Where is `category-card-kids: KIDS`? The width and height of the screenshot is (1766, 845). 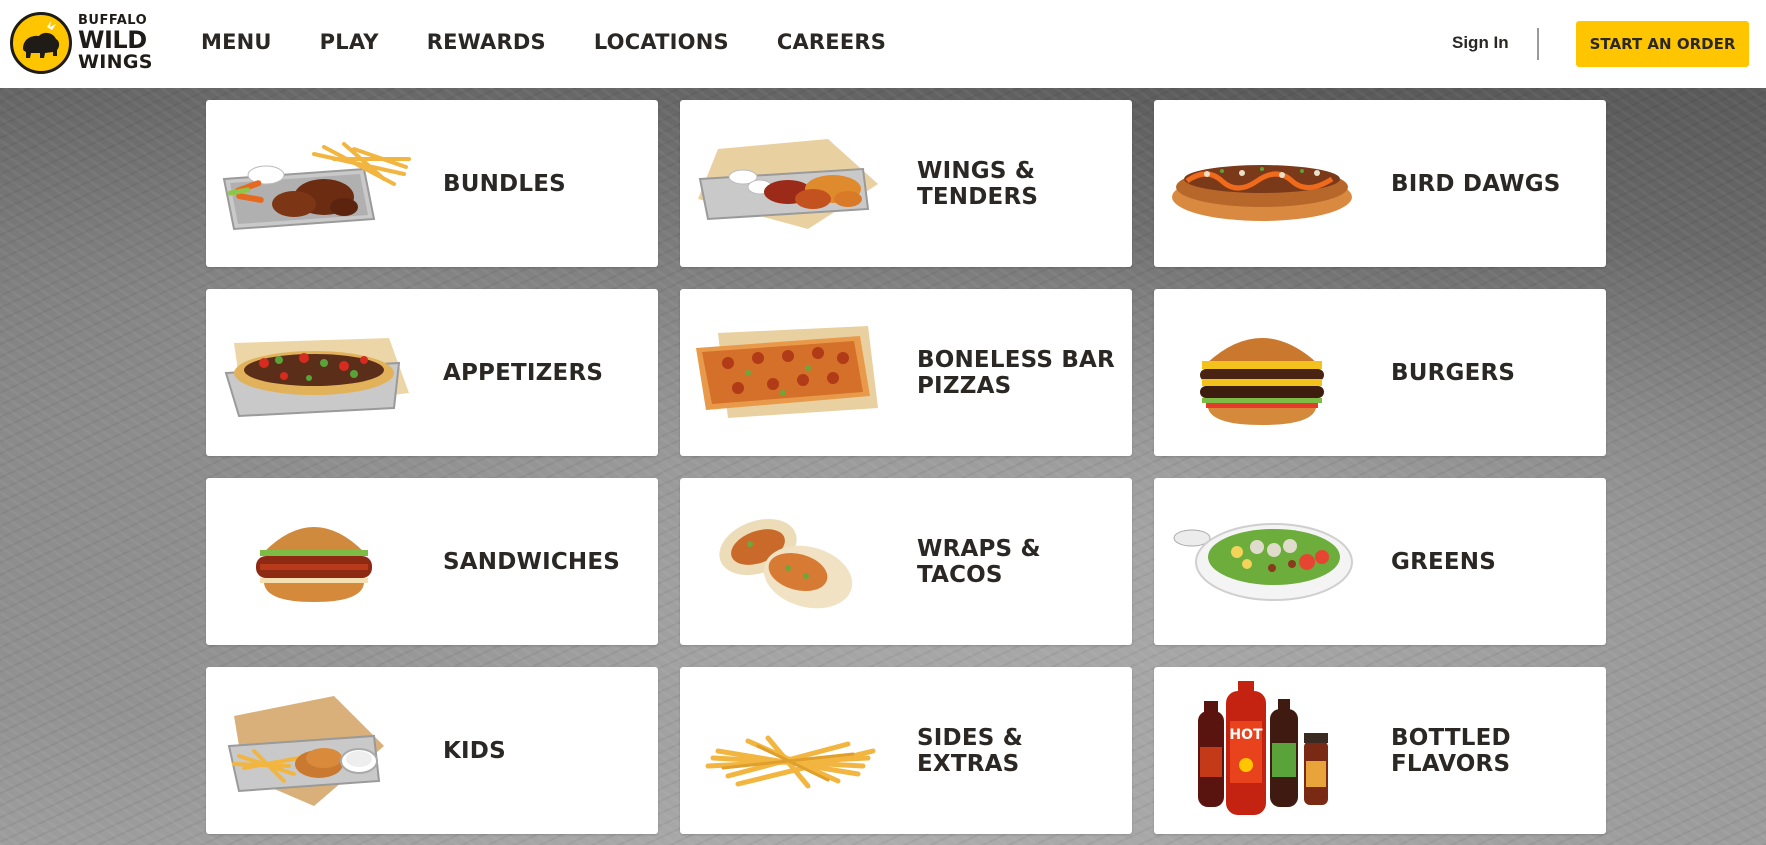 category-card-kids: KIDS is located at coordinates (432, 750).